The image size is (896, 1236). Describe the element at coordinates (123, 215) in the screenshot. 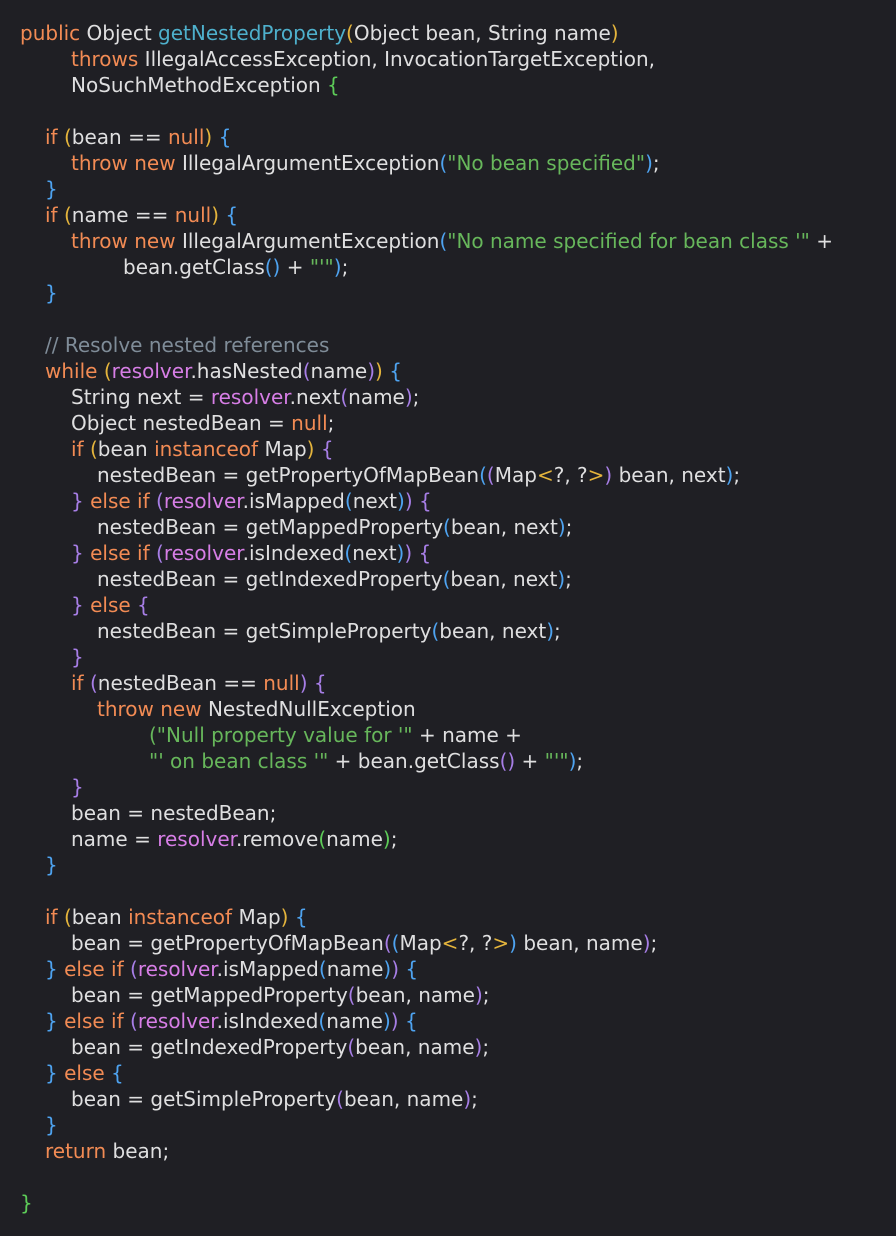

I see `code-token: name ==` at that location.